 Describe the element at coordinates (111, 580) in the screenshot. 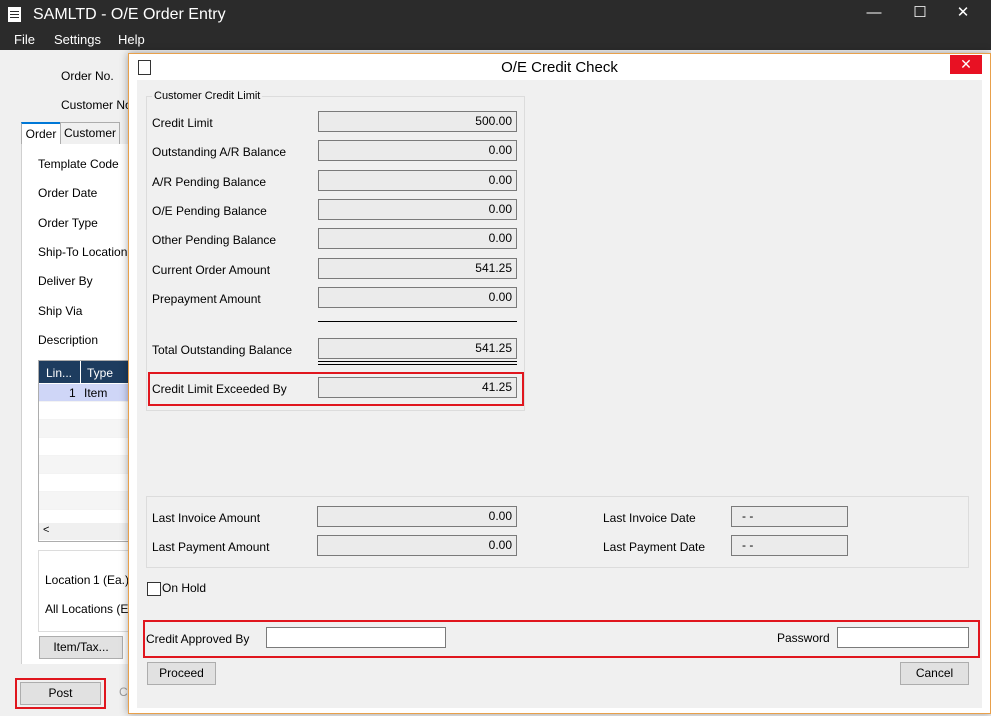

I see `location-value: 1 (Ea.)` at that location.